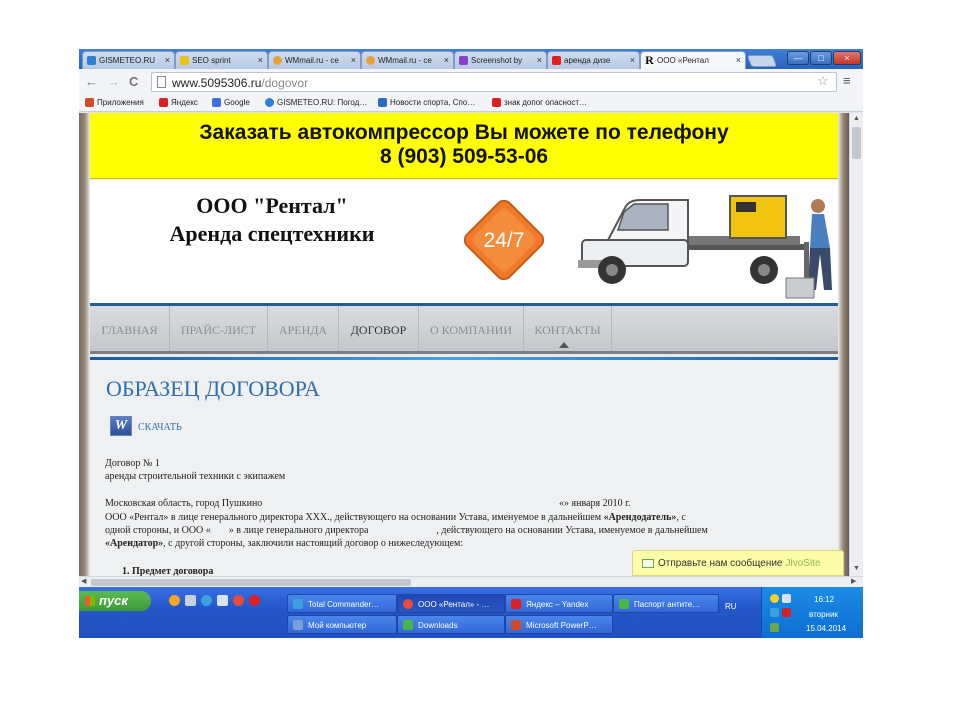 The height and width of the screenshot is (720, 960). What do you see at coordinates (133, 81) in the screenshot?
I see `reload-icon: C` at bounding box center [133, 81].